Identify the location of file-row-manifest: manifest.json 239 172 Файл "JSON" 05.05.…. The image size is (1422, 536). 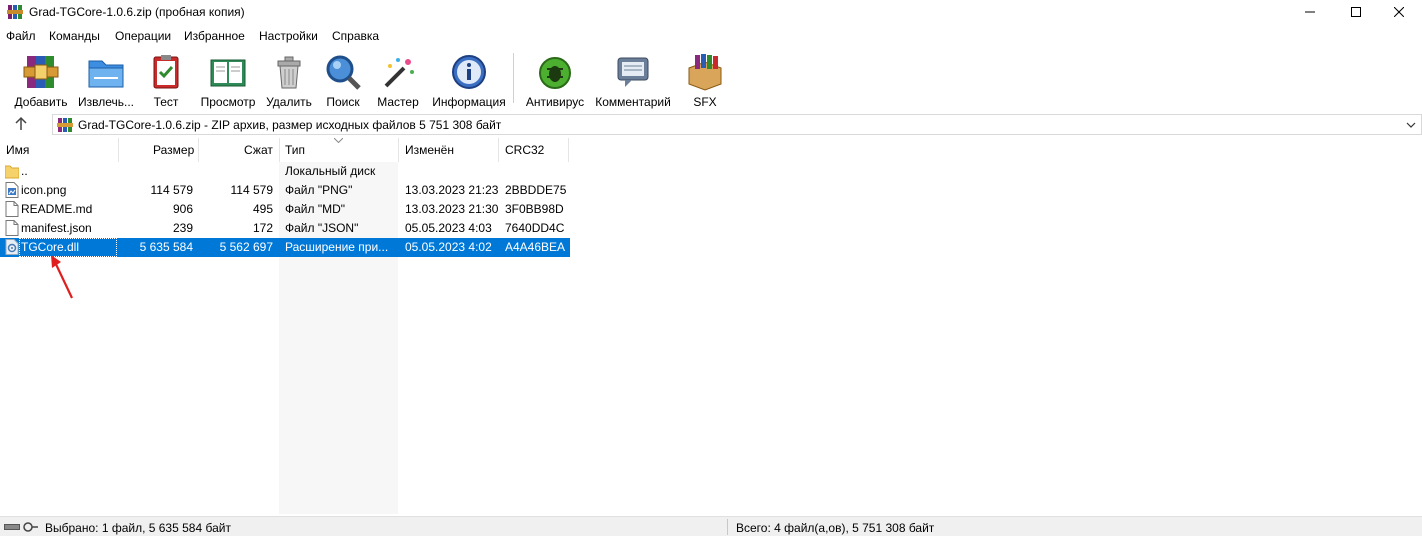
(285, 228).